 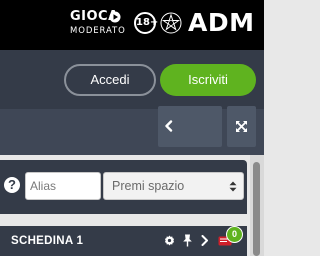 I want to click on select-arrows-icon, so click(x=233, y=186).